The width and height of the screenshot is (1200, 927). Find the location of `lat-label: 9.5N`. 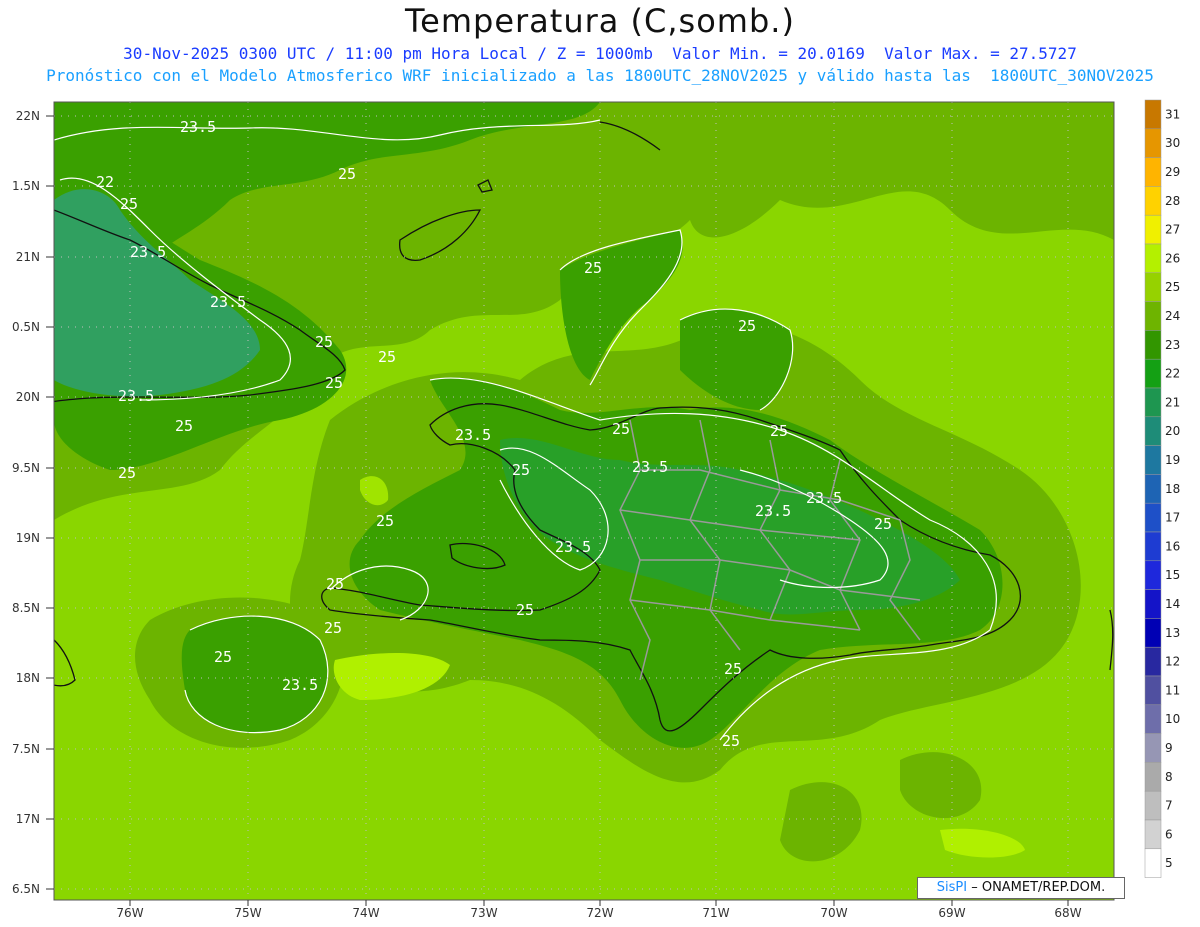

lat-label: 9.5N is located at coordinates (26, 468).